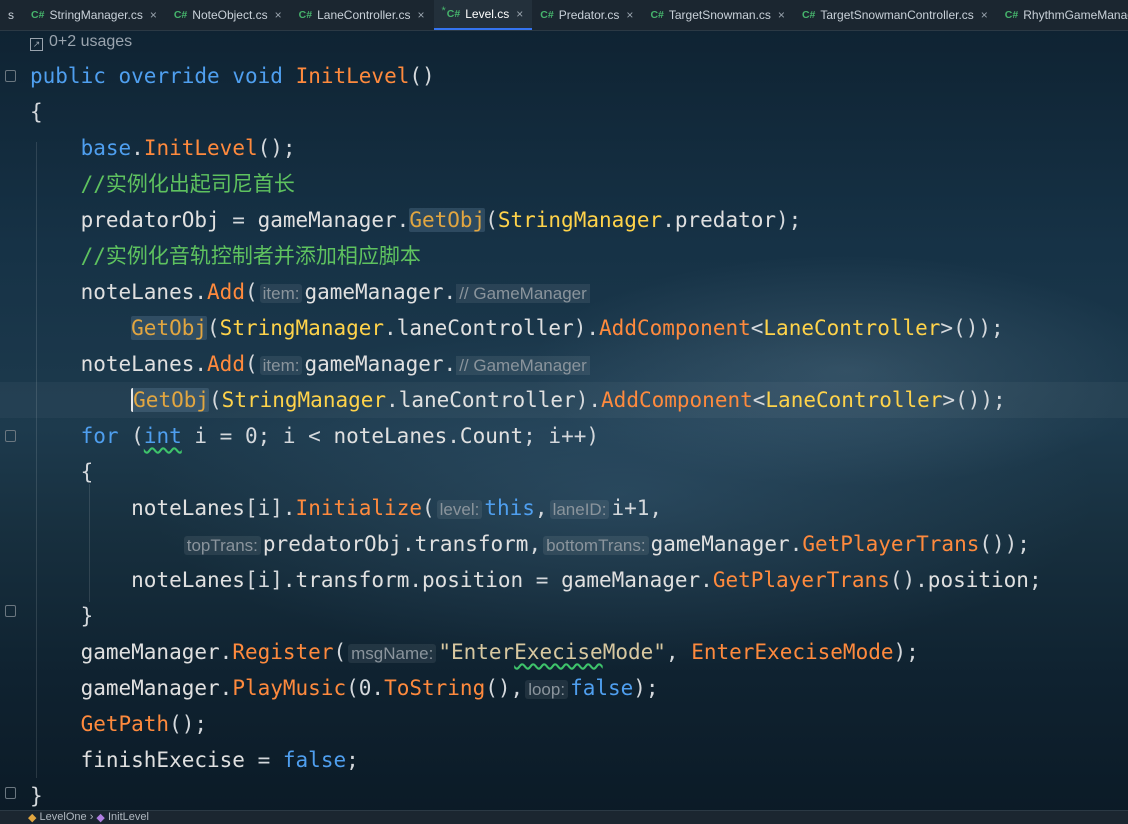 This screenshot has height=824, width=1128. I want to click on tab-stringmanager: C# StringManager.cs ×, so click(94, 15).